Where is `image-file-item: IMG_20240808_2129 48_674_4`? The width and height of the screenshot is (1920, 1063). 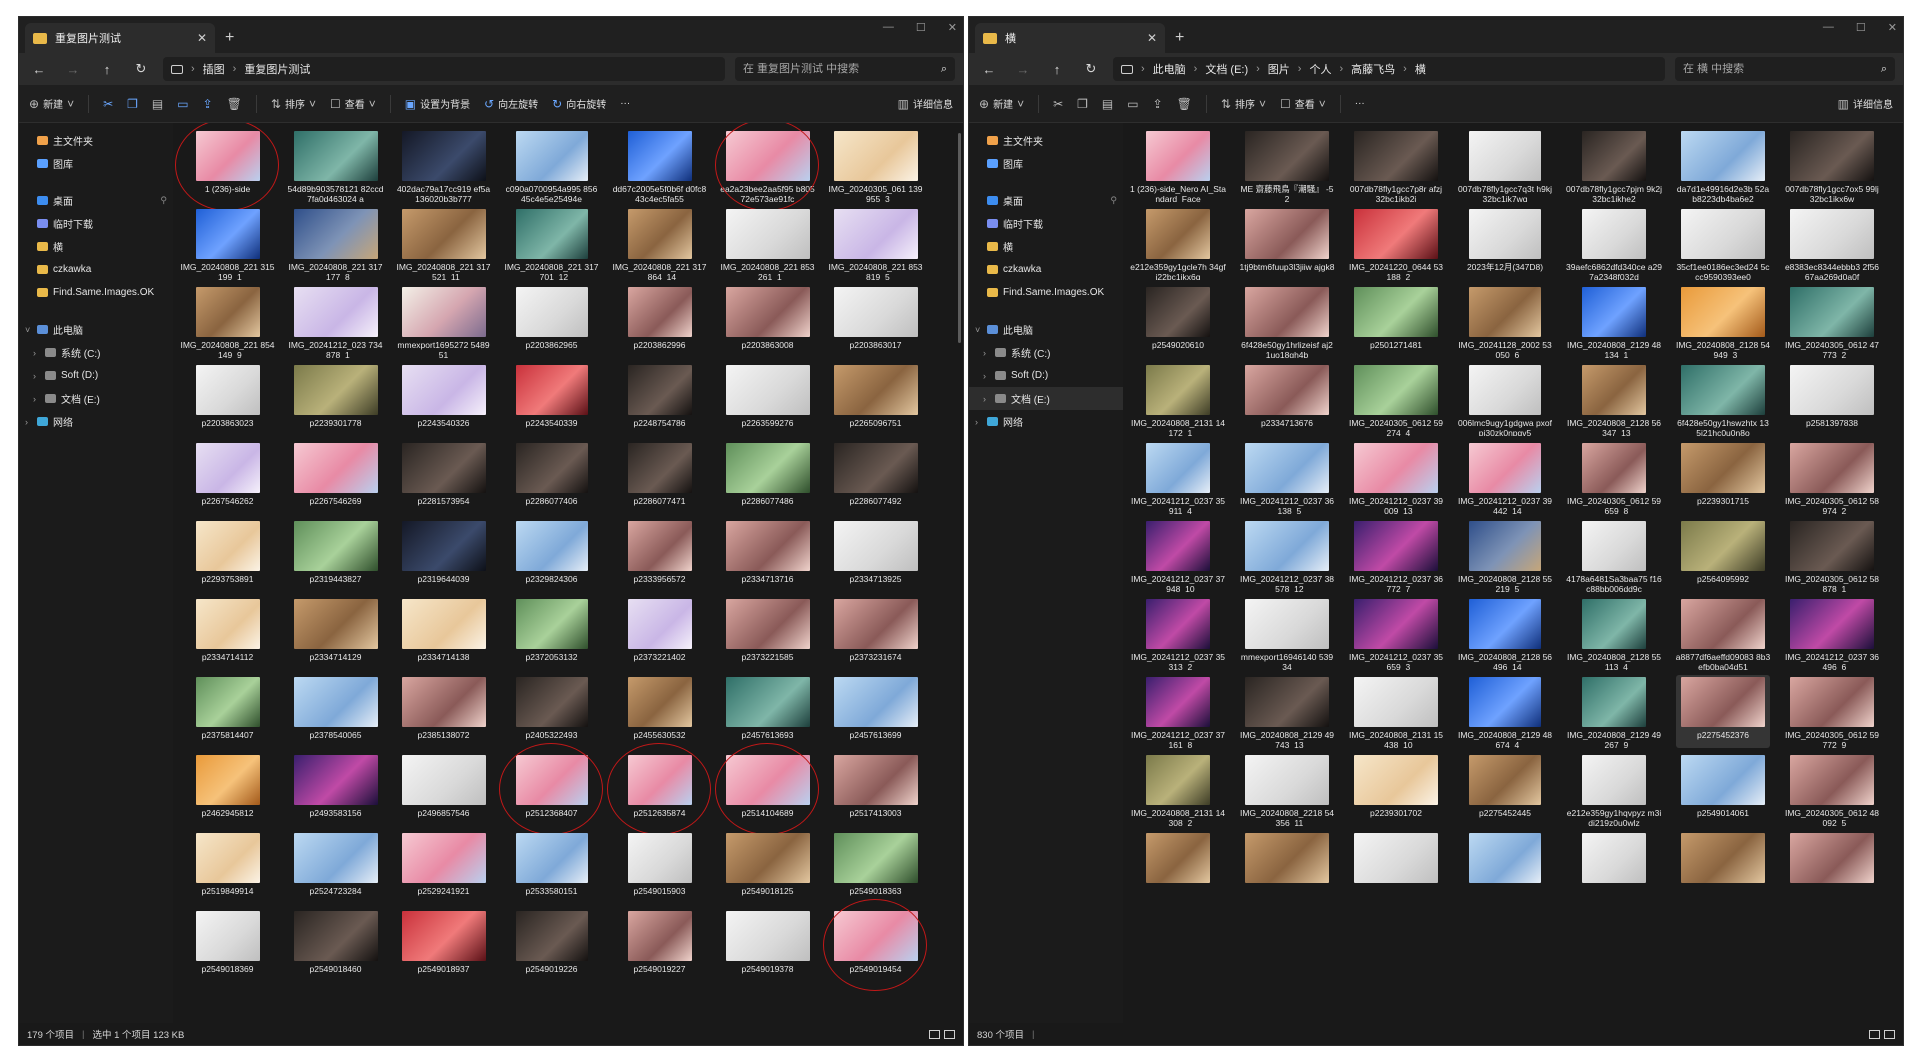
image-file-item: IMG_20240808_2129 48_674_4 is located at coordinates (1505, 711).